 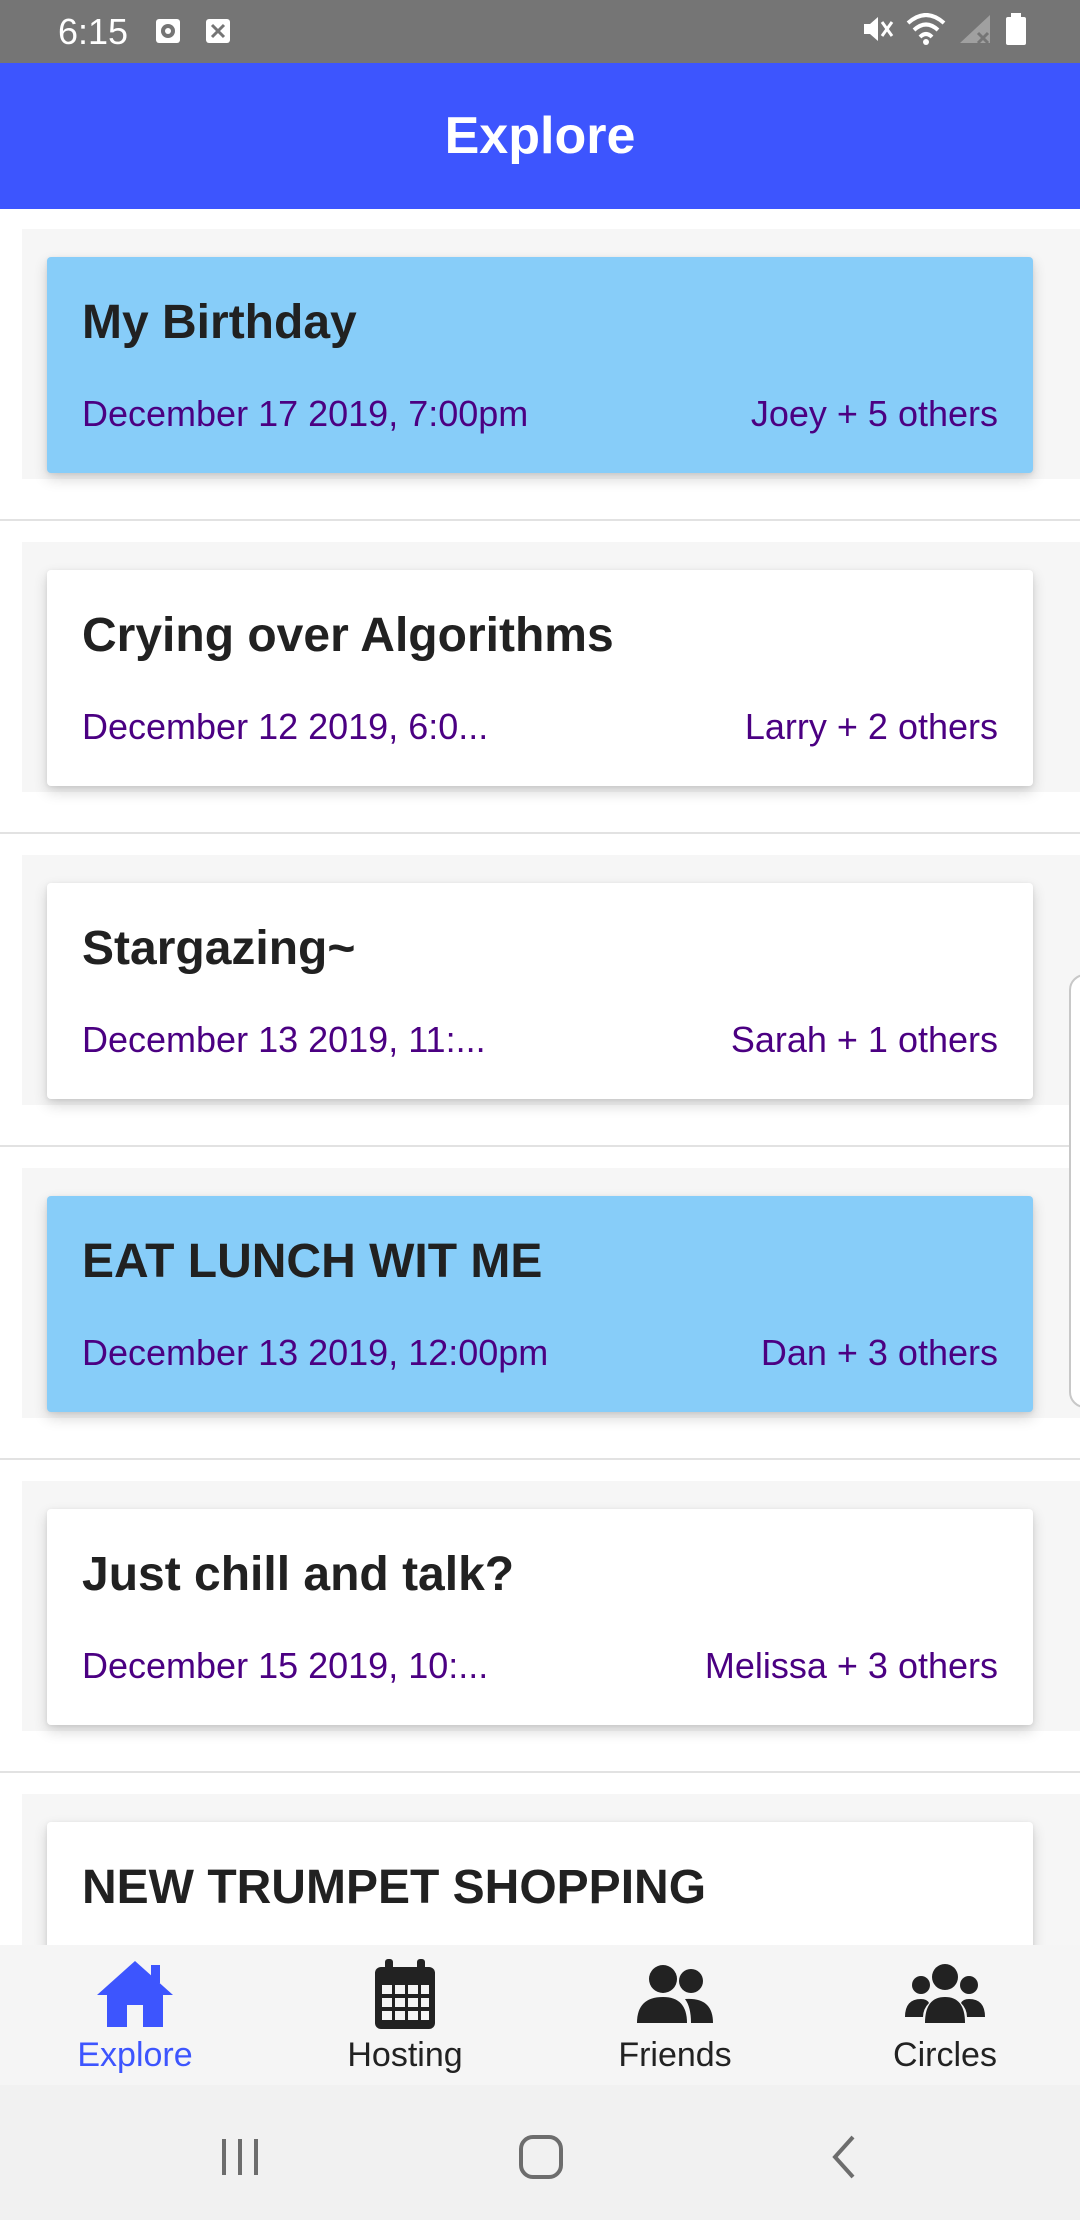 I want to click on calendar-icon, so click(x=405, y=1994).